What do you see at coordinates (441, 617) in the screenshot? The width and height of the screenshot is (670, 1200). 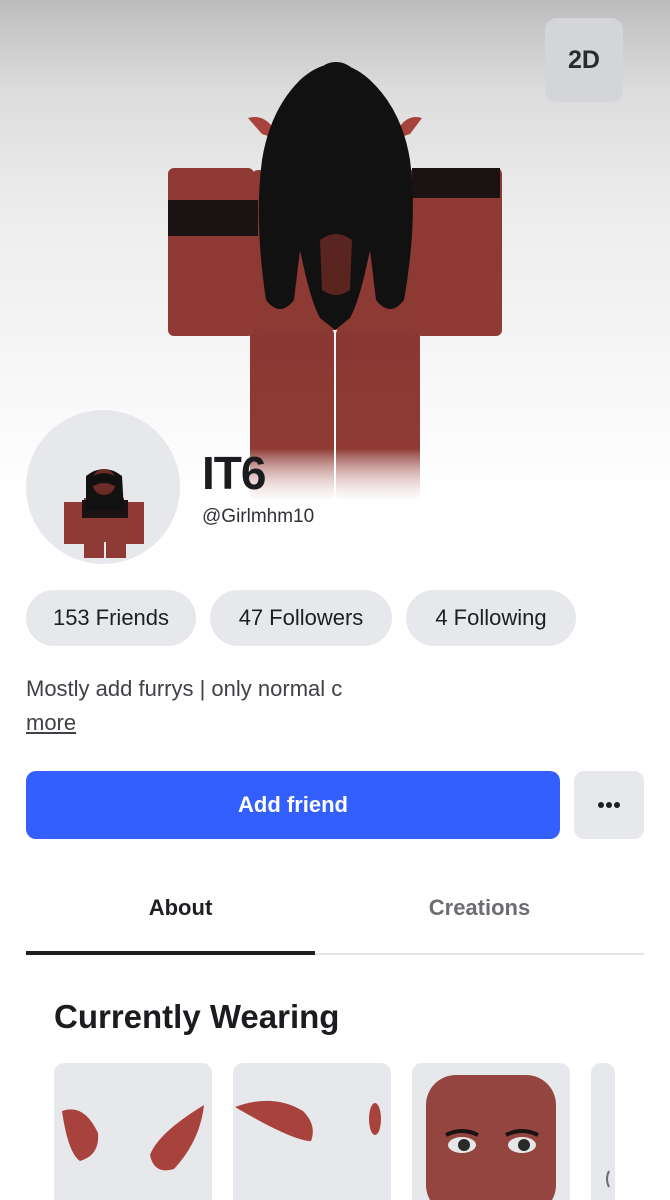 I see `following-count: 4` at bounding box center [441, 617].